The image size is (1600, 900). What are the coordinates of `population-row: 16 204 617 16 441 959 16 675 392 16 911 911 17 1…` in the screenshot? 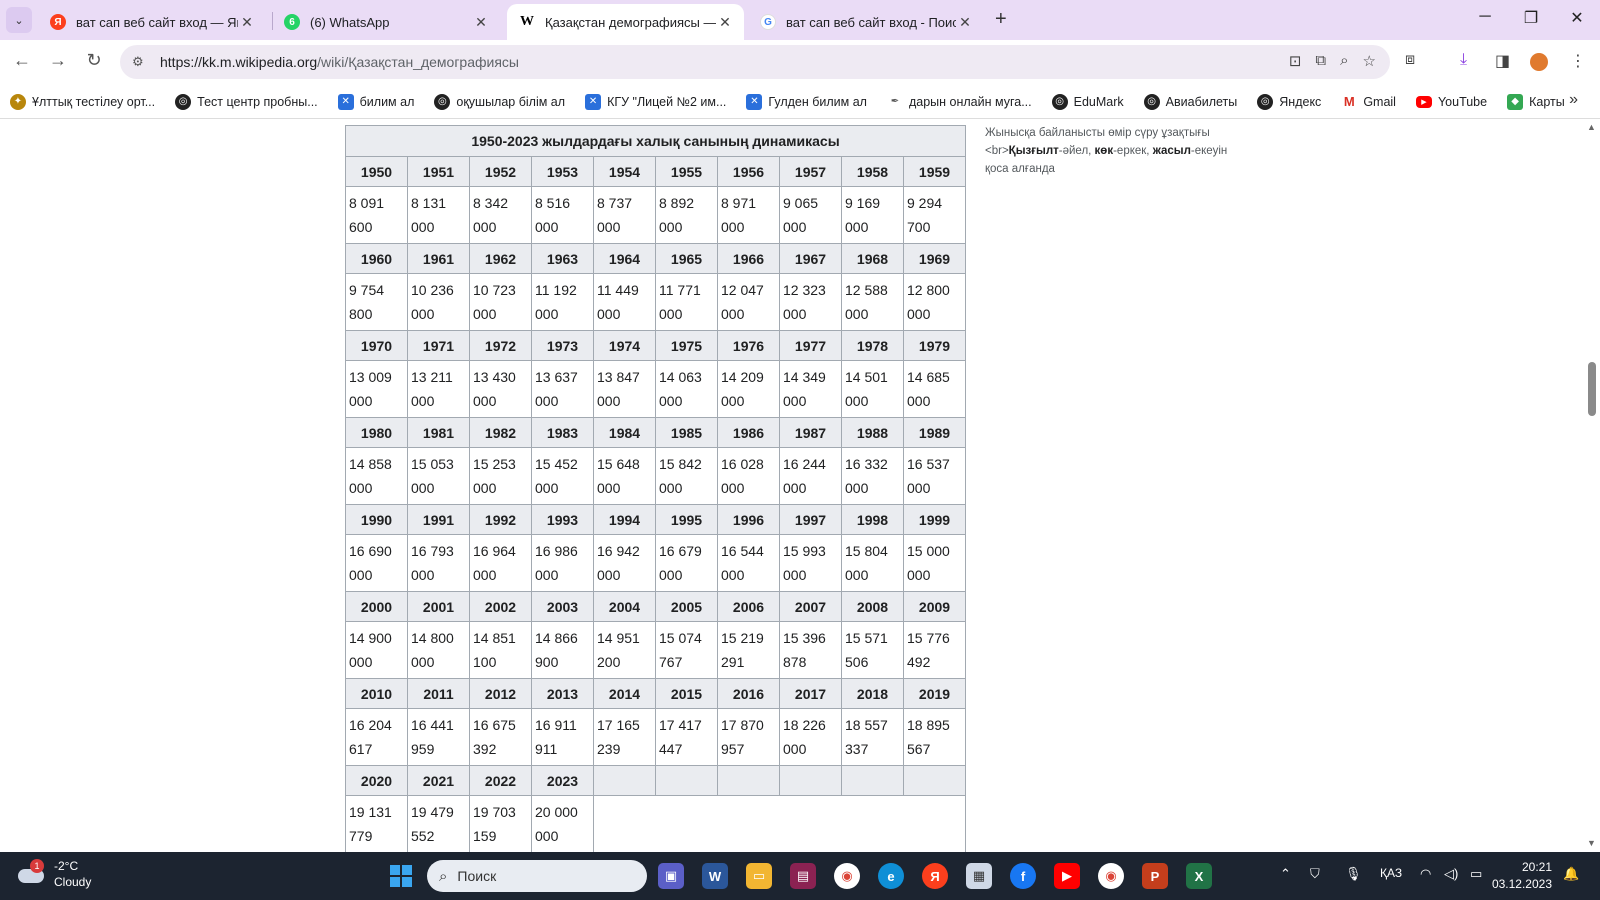 It's located at (655, 737).